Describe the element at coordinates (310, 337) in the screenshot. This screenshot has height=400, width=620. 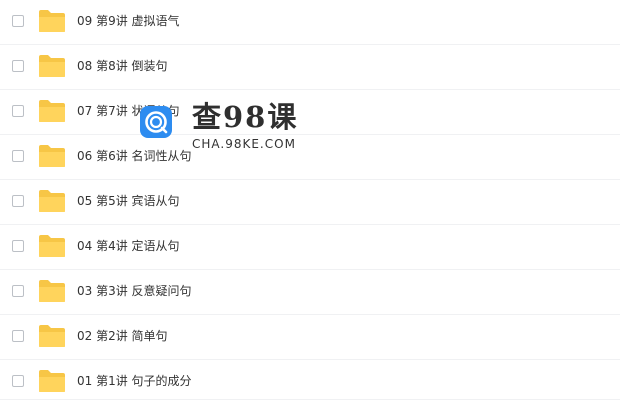
I see `list-item: 02 第2讲 简单句` at that location.